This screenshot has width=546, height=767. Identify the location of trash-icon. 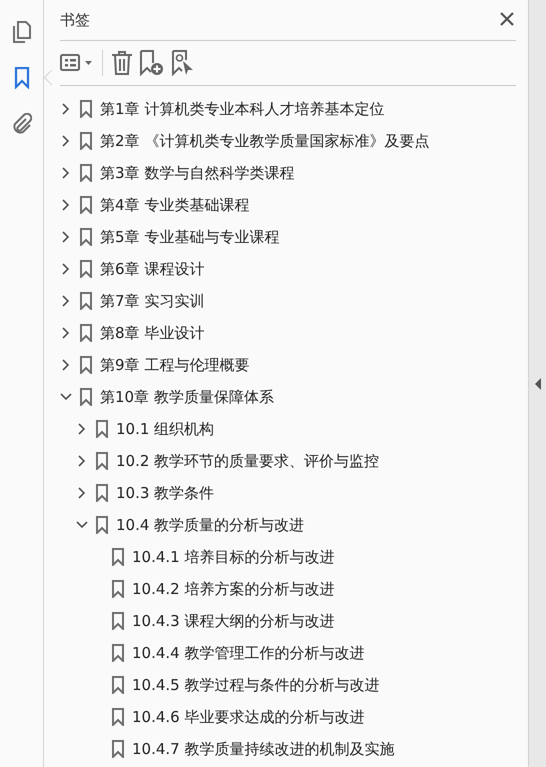
(122, 63).